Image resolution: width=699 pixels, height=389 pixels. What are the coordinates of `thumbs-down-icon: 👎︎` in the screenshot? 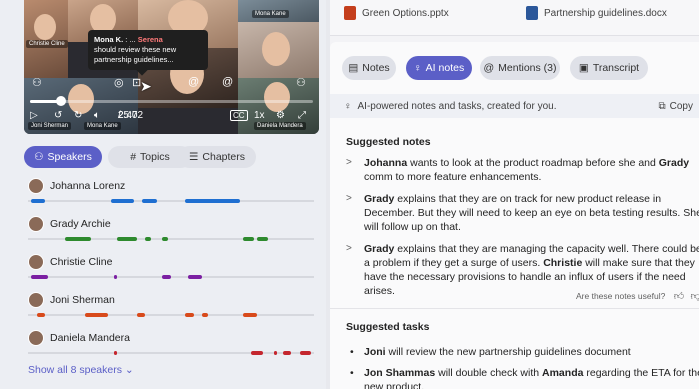 It's located at (695, 296).